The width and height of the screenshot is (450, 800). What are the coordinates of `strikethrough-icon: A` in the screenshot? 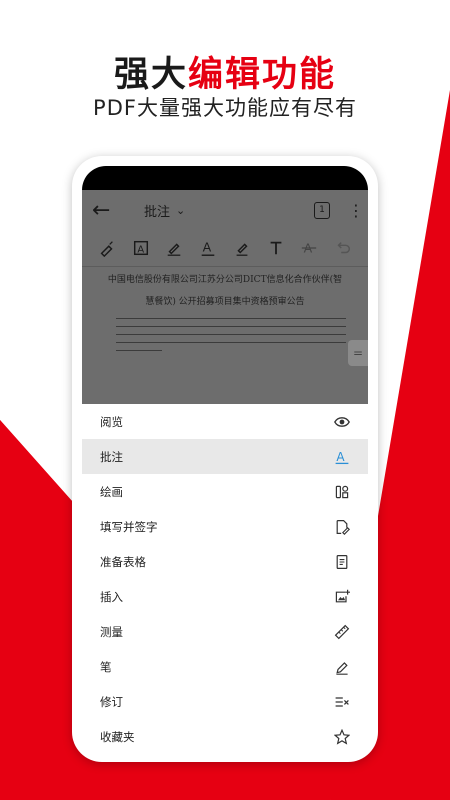 It's located at (310, 248).